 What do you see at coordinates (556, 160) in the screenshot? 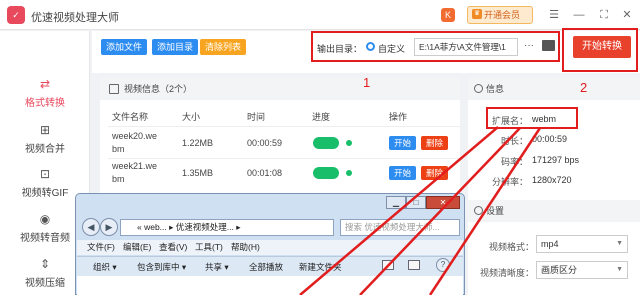
I see `info-value-bitrate: 171297 bps` at bounding box center [556, 160].